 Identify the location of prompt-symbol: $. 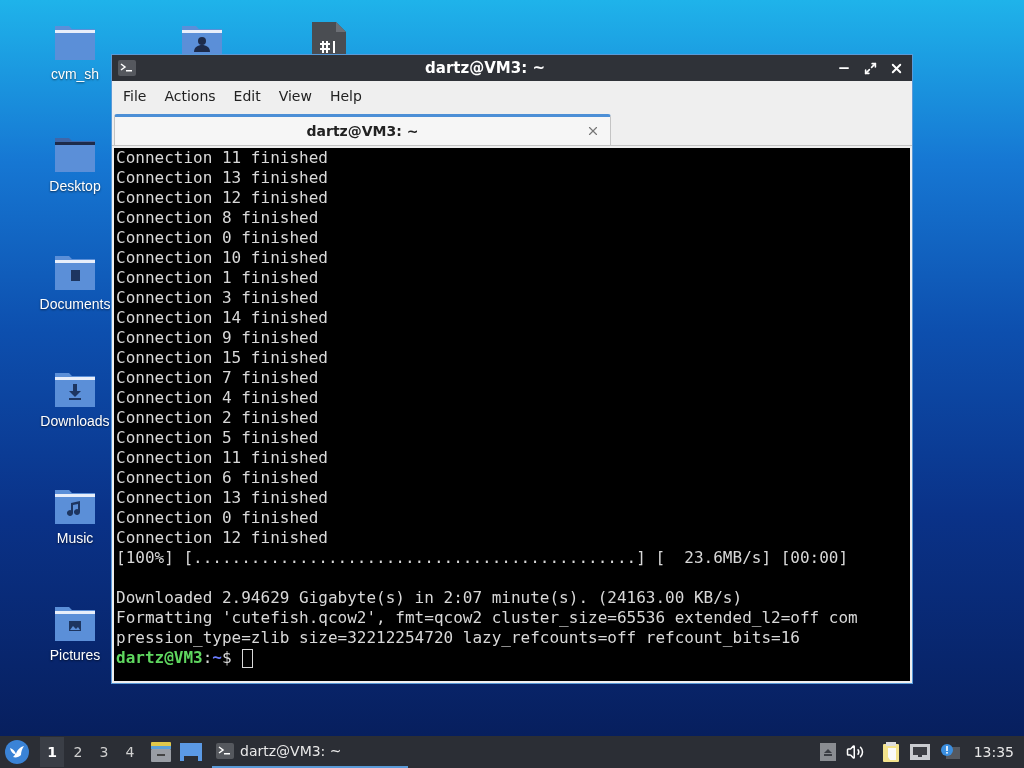
(227, 658).